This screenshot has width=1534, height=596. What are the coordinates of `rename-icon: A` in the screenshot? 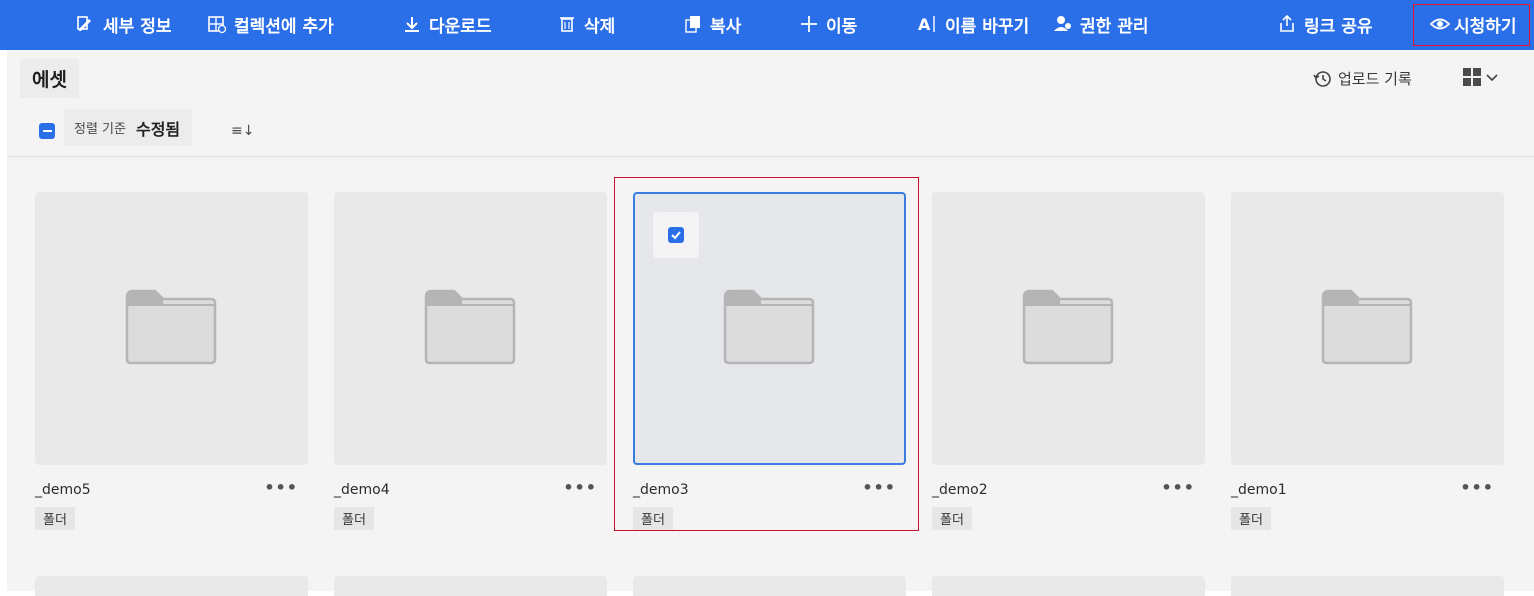 It's located at (928, 24).